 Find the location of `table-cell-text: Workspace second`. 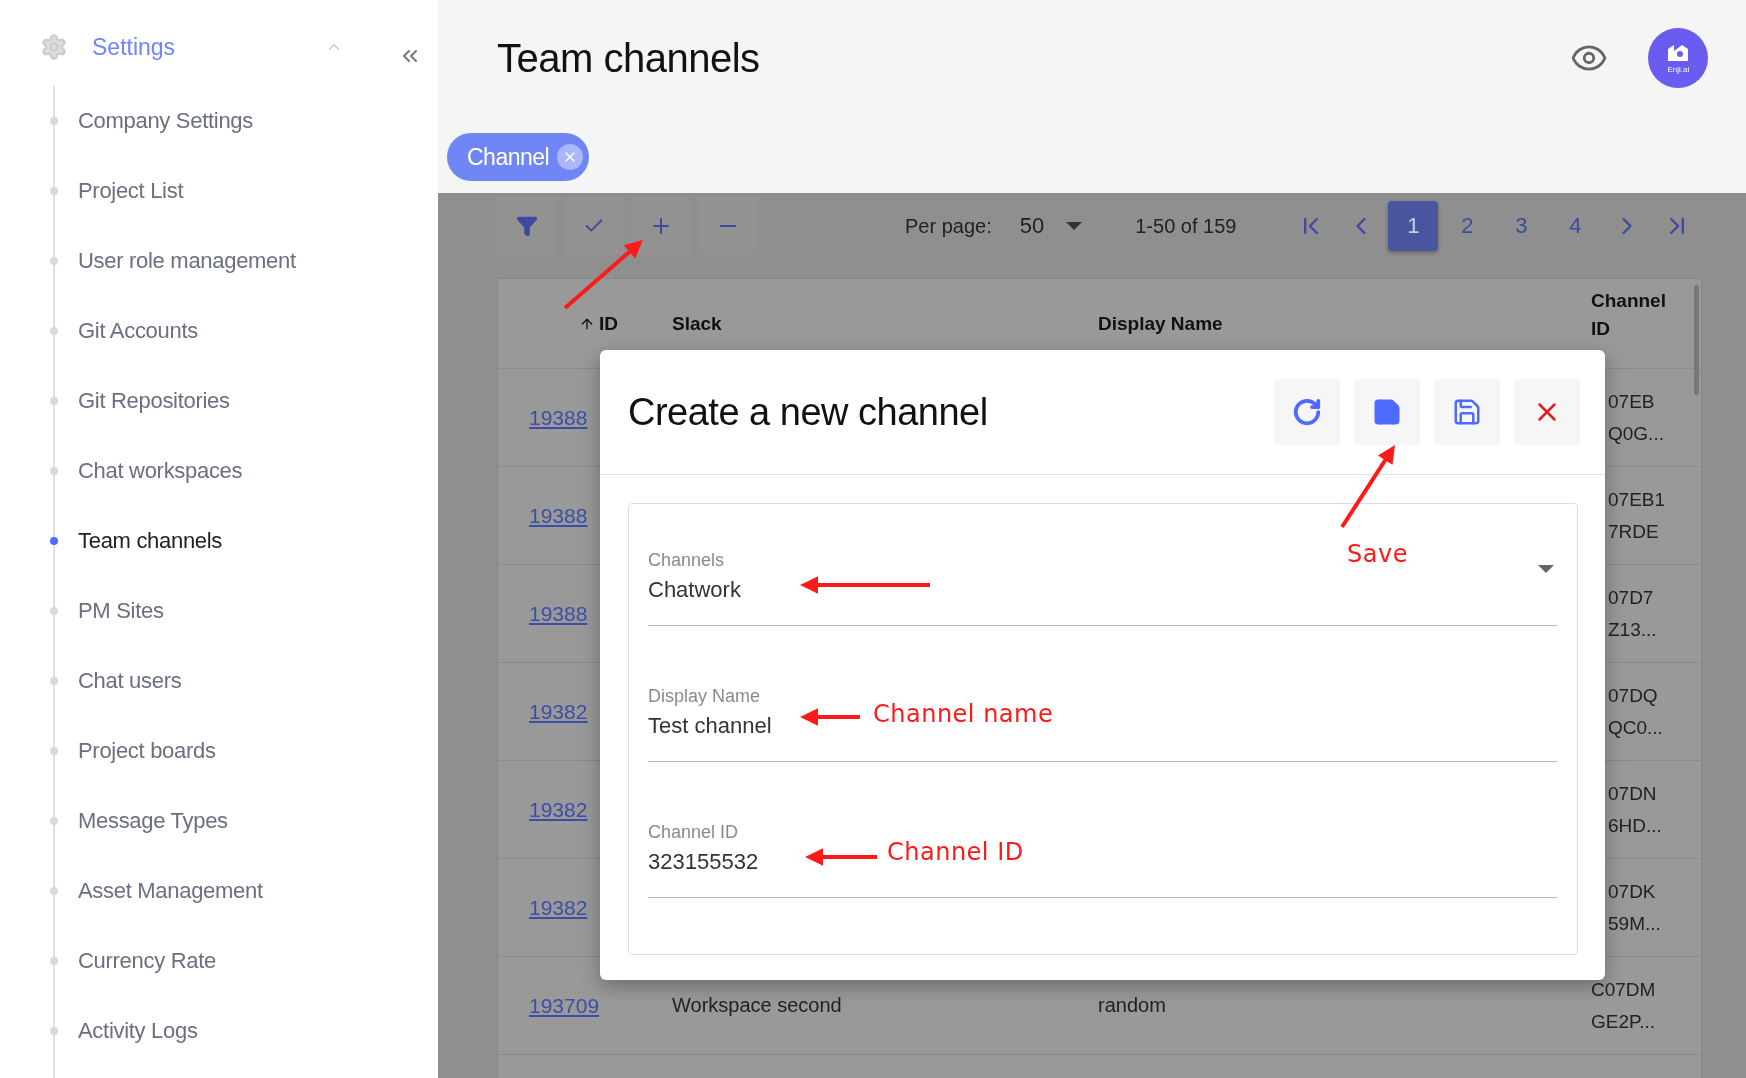

table-cell-text: Workspace second is located at coordinates (757, 1005).